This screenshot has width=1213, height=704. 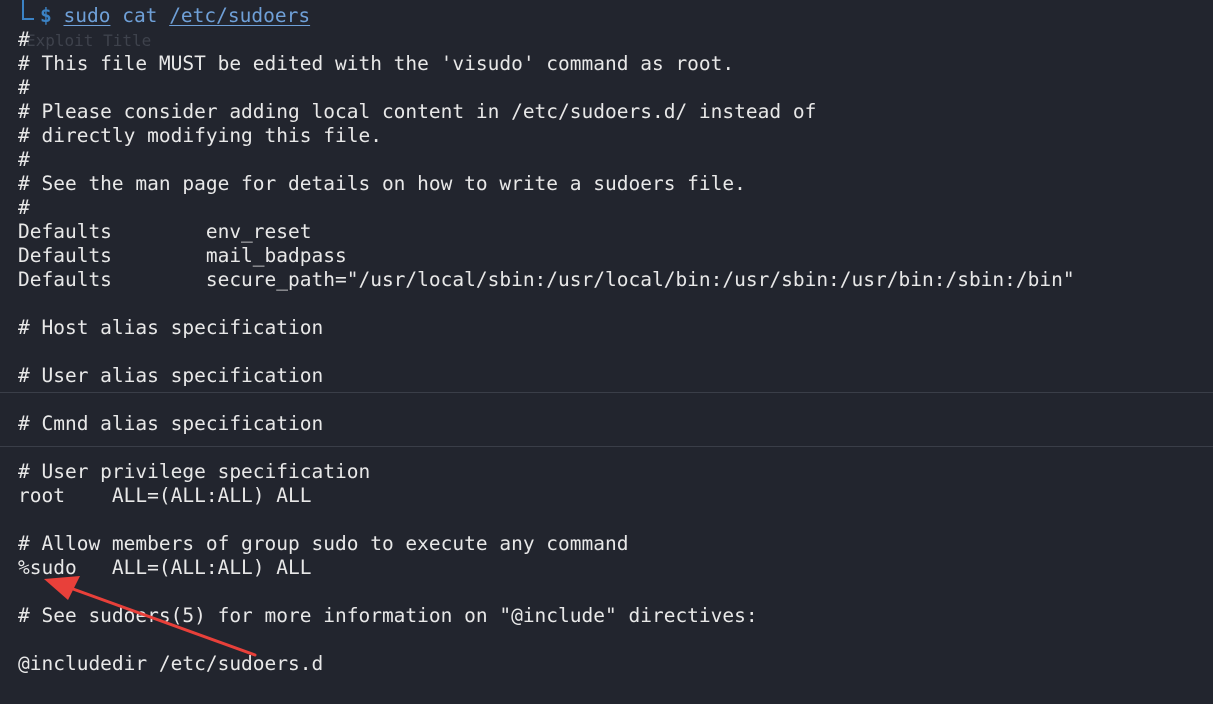 What do you see at coordinates (171, 327) in the screenshot?
I see `output-line: # Host alias specification` at bounding box center [171, 327].